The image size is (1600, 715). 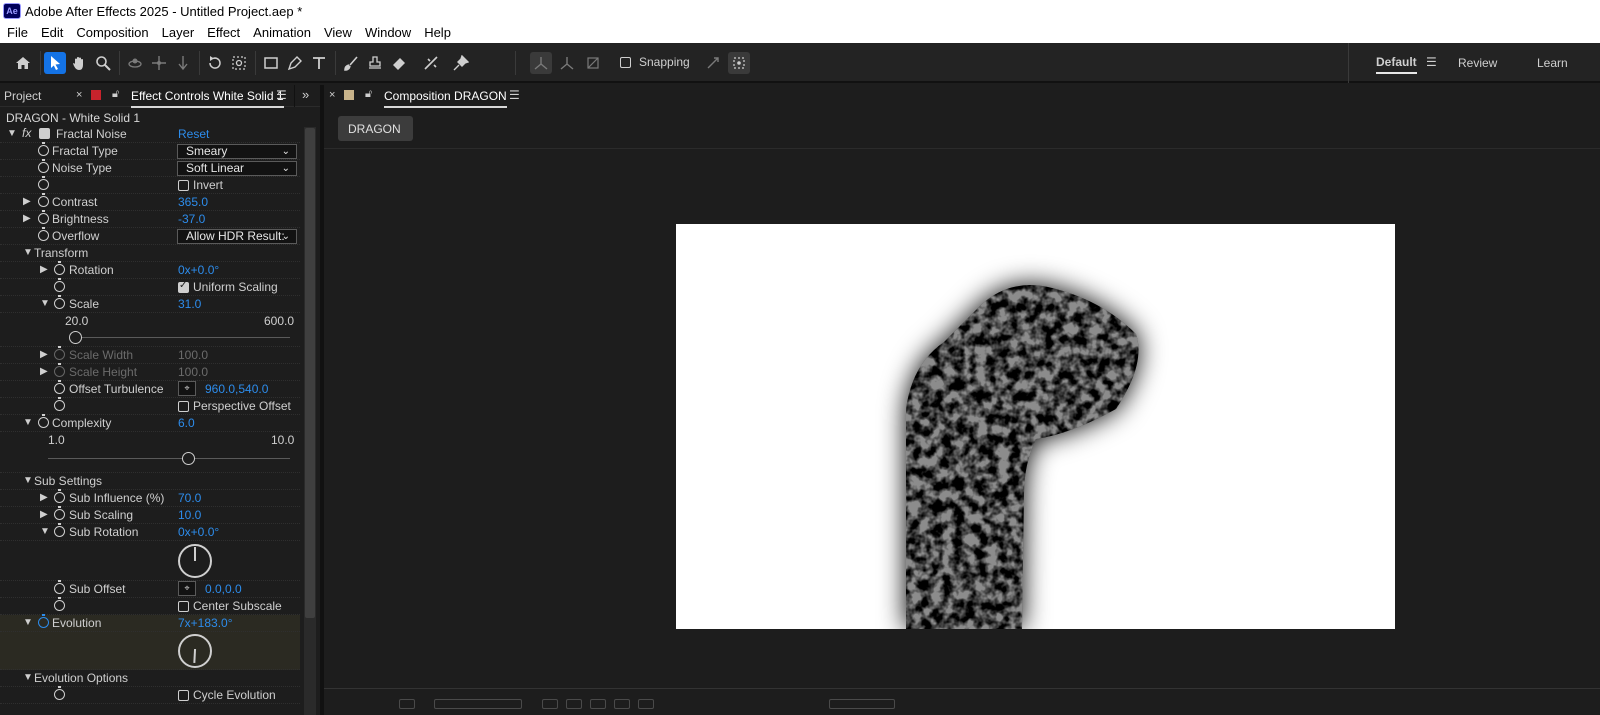 What do you see at coordinates (205, 623) in the screenshot?
I see `evolution-value: 7x+183.0°` at bounding box center [205, 623].